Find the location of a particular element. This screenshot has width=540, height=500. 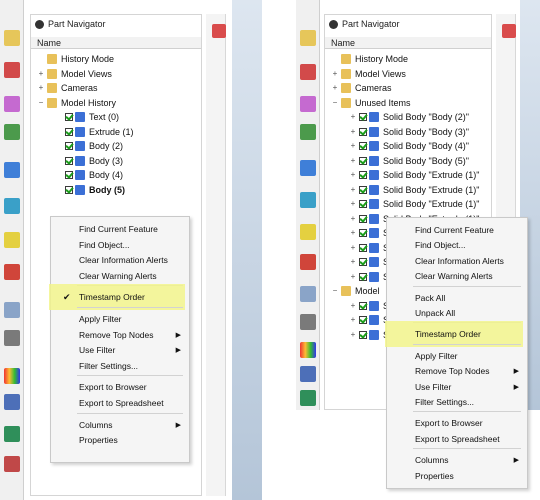

context-menu-item: Remove Top Nodes ▶ is located at coordinates (457, 371).